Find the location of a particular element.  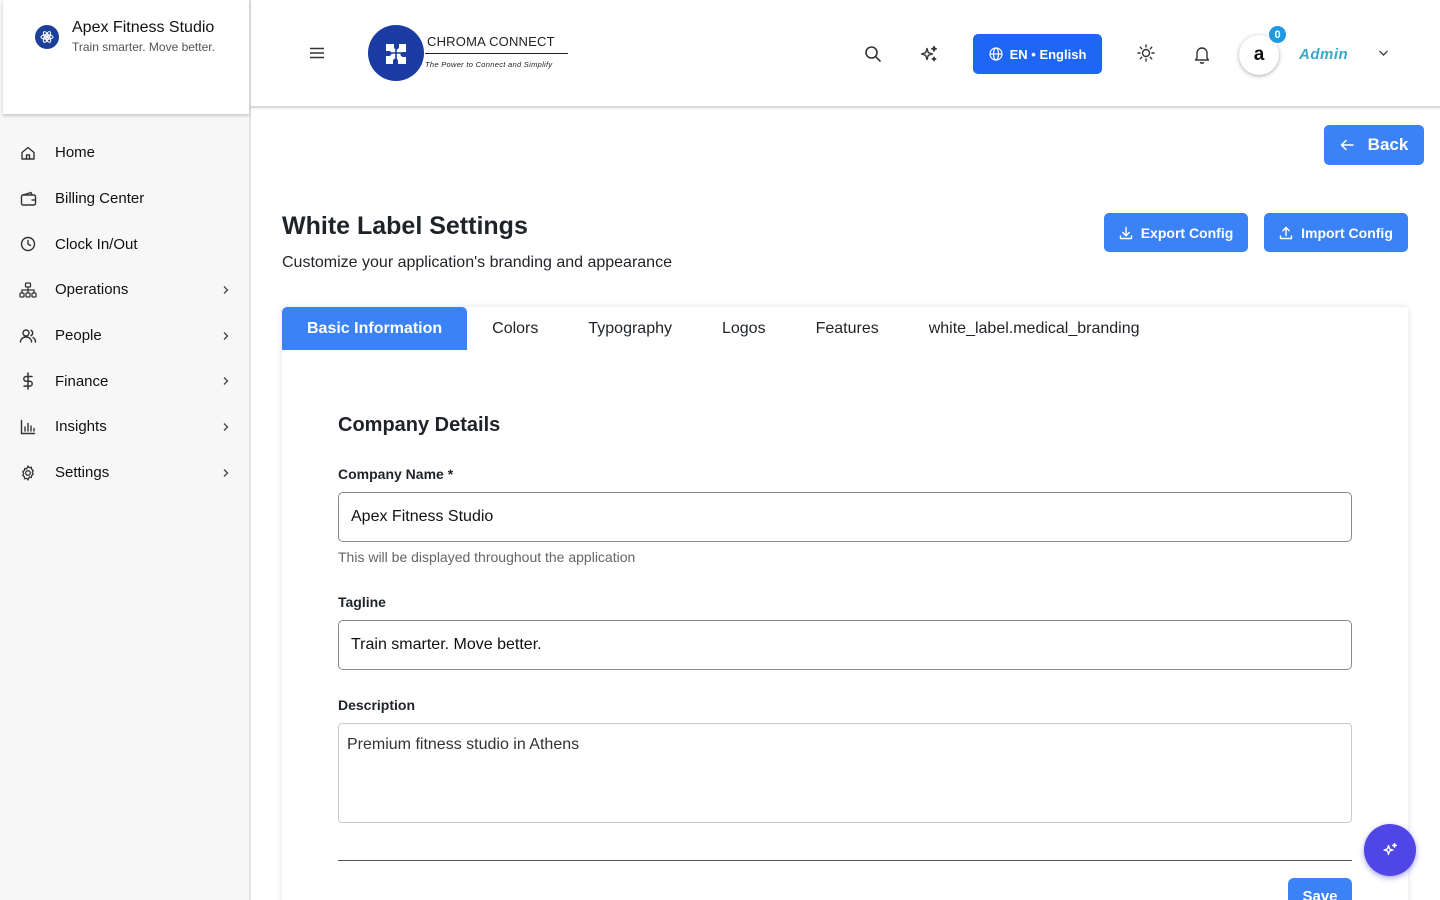

description-label: Description is located at coordinates (377, 705).